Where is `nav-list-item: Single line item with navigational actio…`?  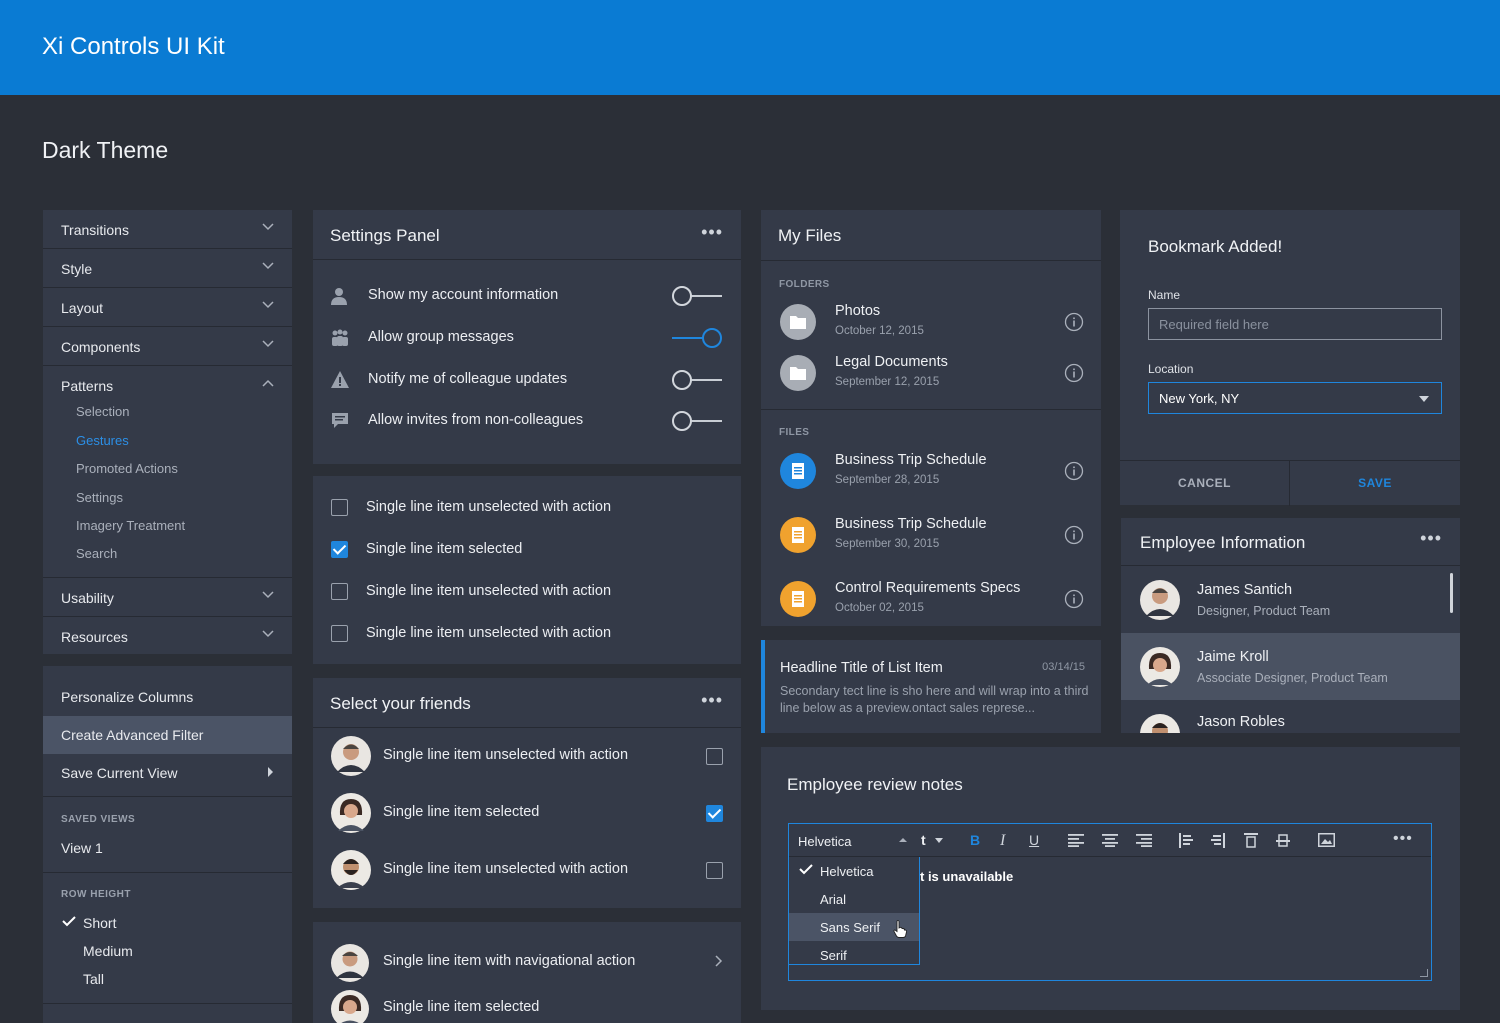
nav-list-item: Single line item with navigational actio… is located at coordinates (527, 961).